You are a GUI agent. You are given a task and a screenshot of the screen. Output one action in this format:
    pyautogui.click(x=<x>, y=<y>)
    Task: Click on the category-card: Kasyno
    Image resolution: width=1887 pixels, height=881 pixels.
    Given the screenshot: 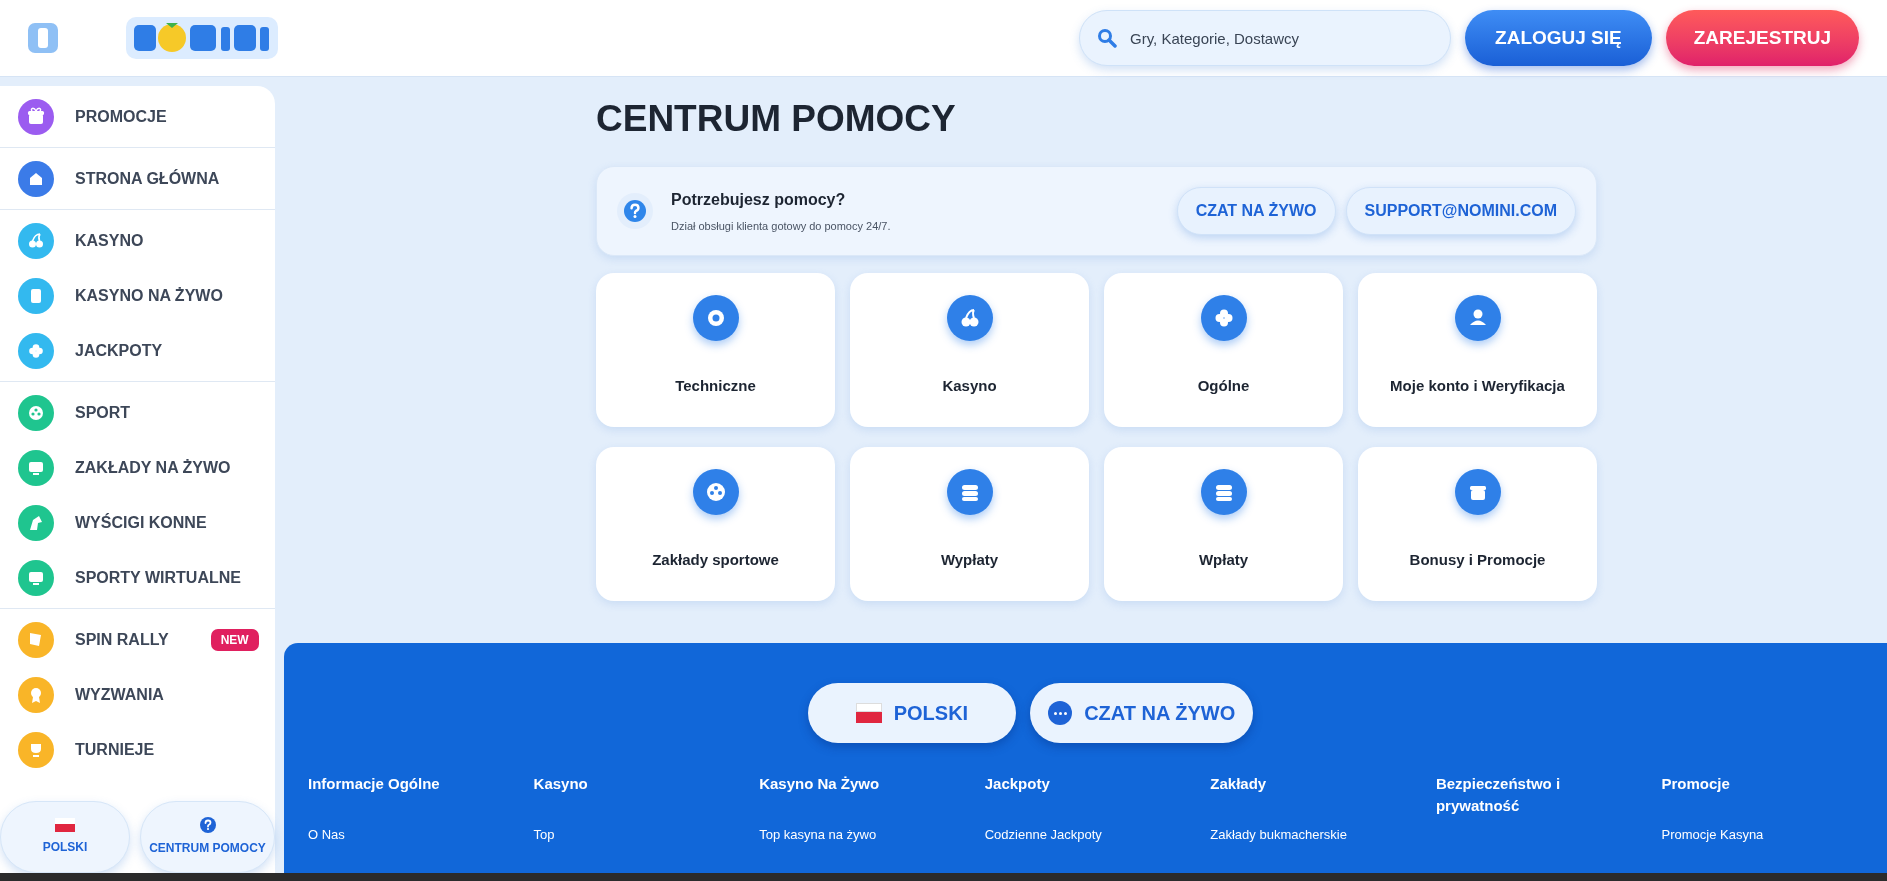 What is the action you would take?
    pyautogui.click(x=969, y=350)
    